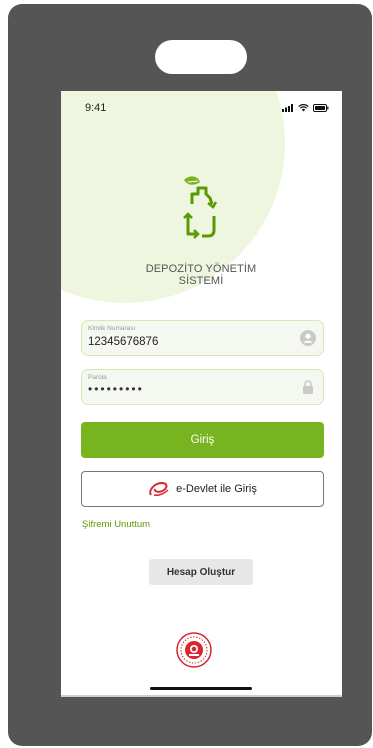 The width and height of the screenshot is (373, 748). What do you see at coordinates (116, 389) in the screenshot?
I see `password-value: •••••••••` at bounding box center [116, 389].